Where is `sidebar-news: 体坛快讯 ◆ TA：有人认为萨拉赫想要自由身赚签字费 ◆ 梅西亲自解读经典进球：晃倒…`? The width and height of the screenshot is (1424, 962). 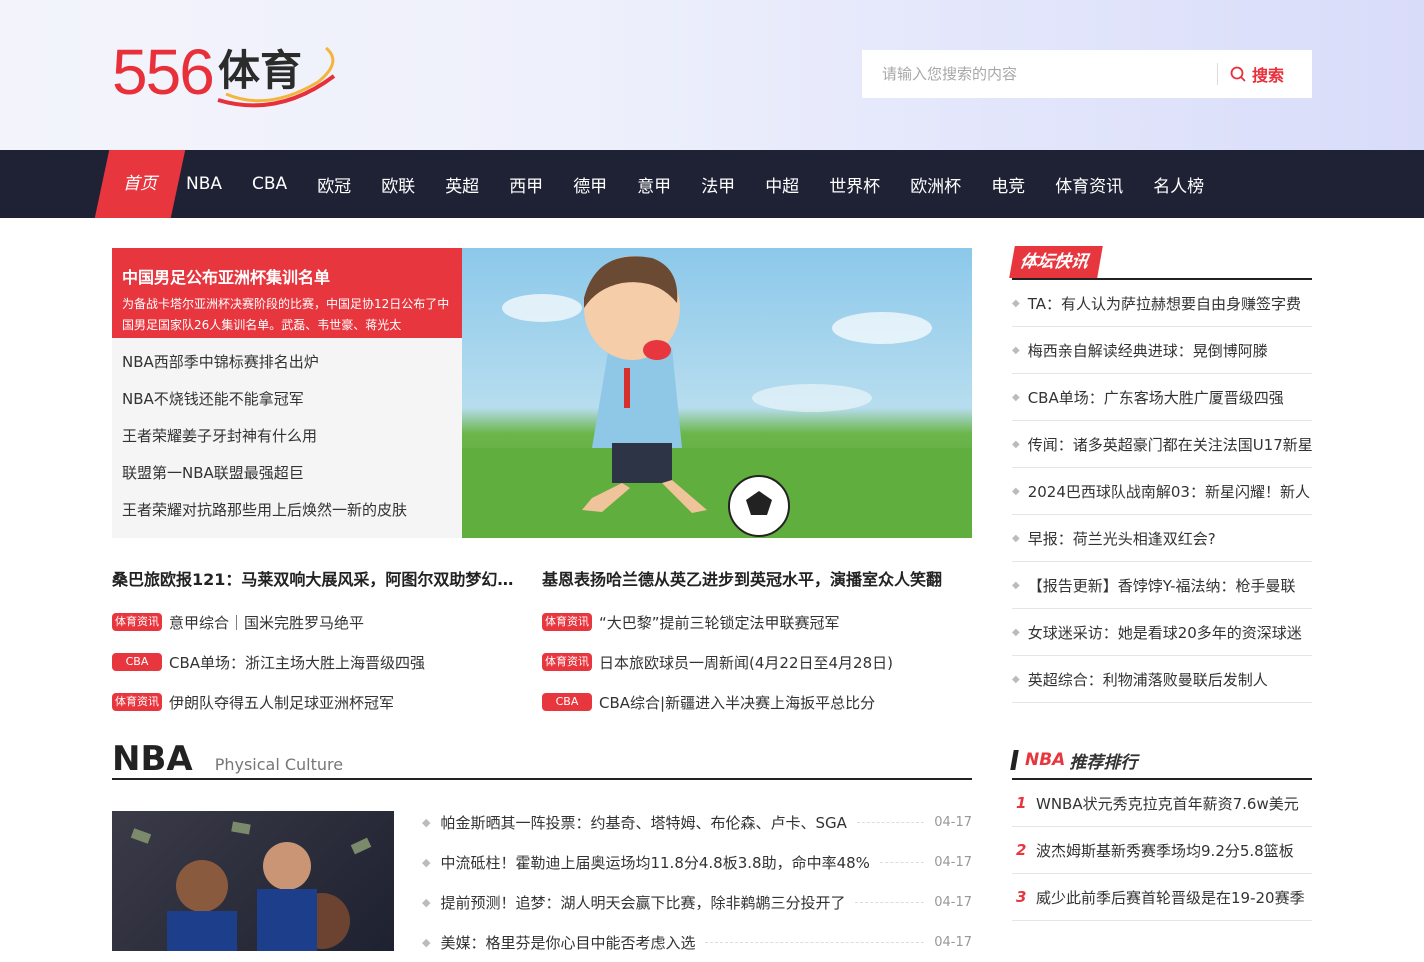 sidebar-news: 体坛快讯 ◆ TA：有人认为萨拉赫想要自由身赚签字费 ◆ 梅西亲自解读经典进球：晃倒… is located at coordinates (1160, 474).